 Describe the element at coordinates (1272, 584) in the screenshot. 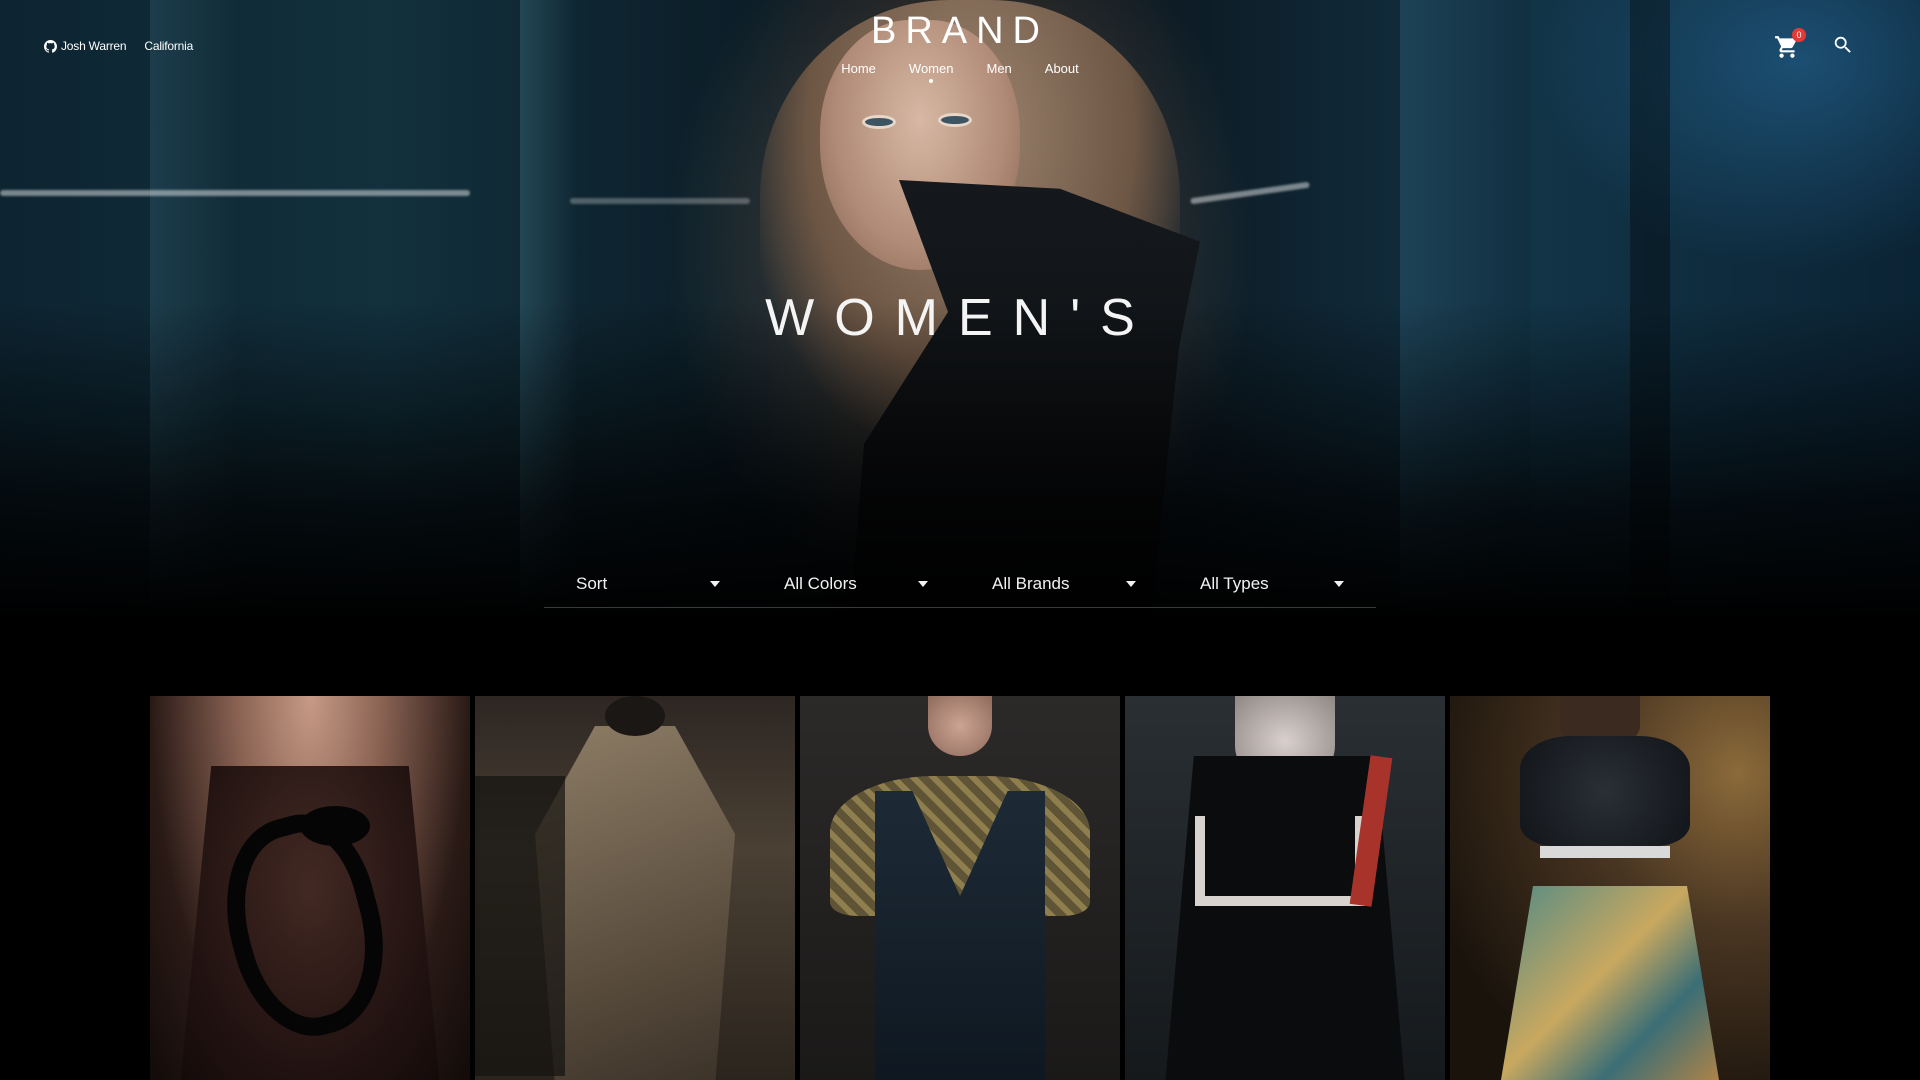

I see `type-filter-select: All Types` at that location.